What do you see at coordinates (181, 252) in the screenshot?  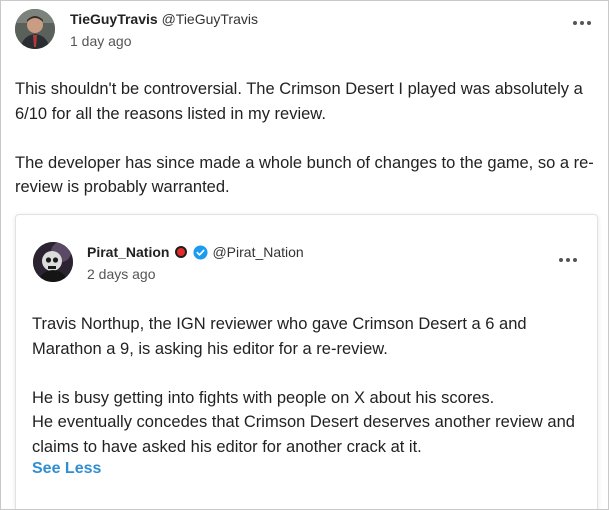 I see `red-dot-badge-icon` at bounding box center [181, 252].